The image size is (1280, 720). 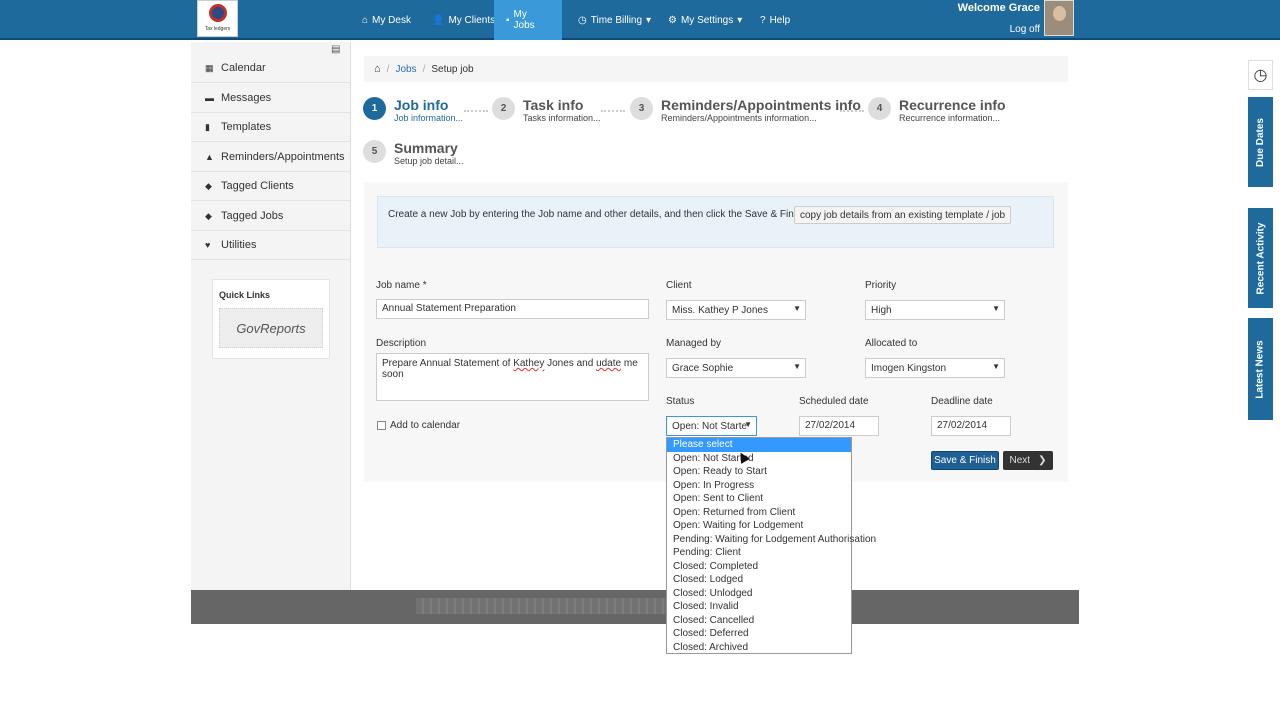 I want to click on client-select: Miss. Kathey P Jones ▼, so click(x=736, y=310).